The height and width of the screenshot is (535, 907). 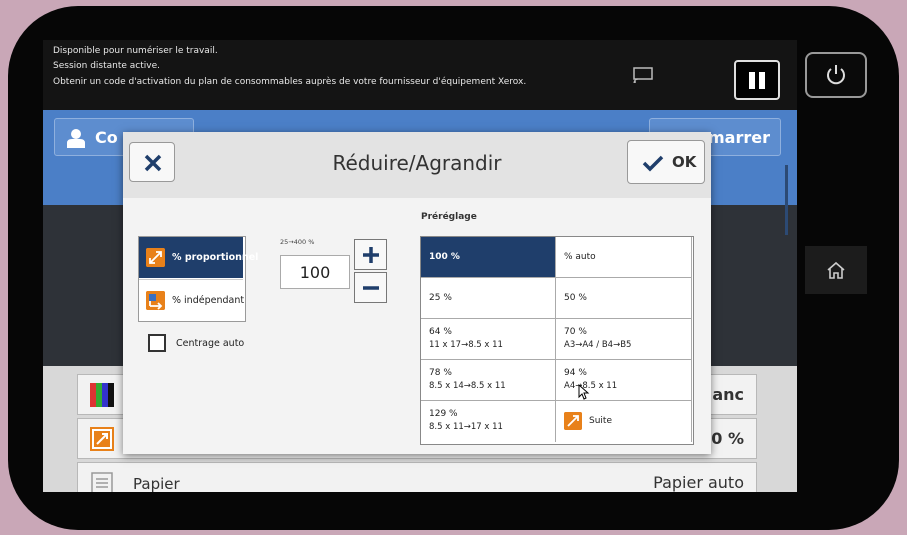 I want to click on preset-129: 129 % 8.5 x 11→17 x 11, so click(x=488, y=421).